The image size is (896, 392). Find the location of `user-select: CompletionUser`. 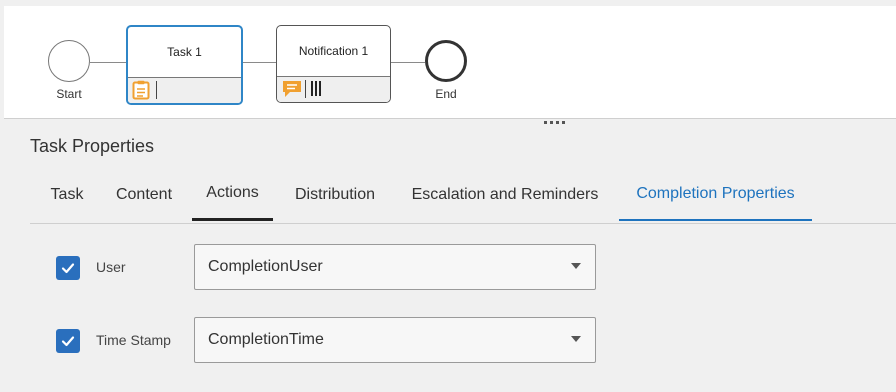

user-select: CompletionUser is located at coordinates (395, 267).